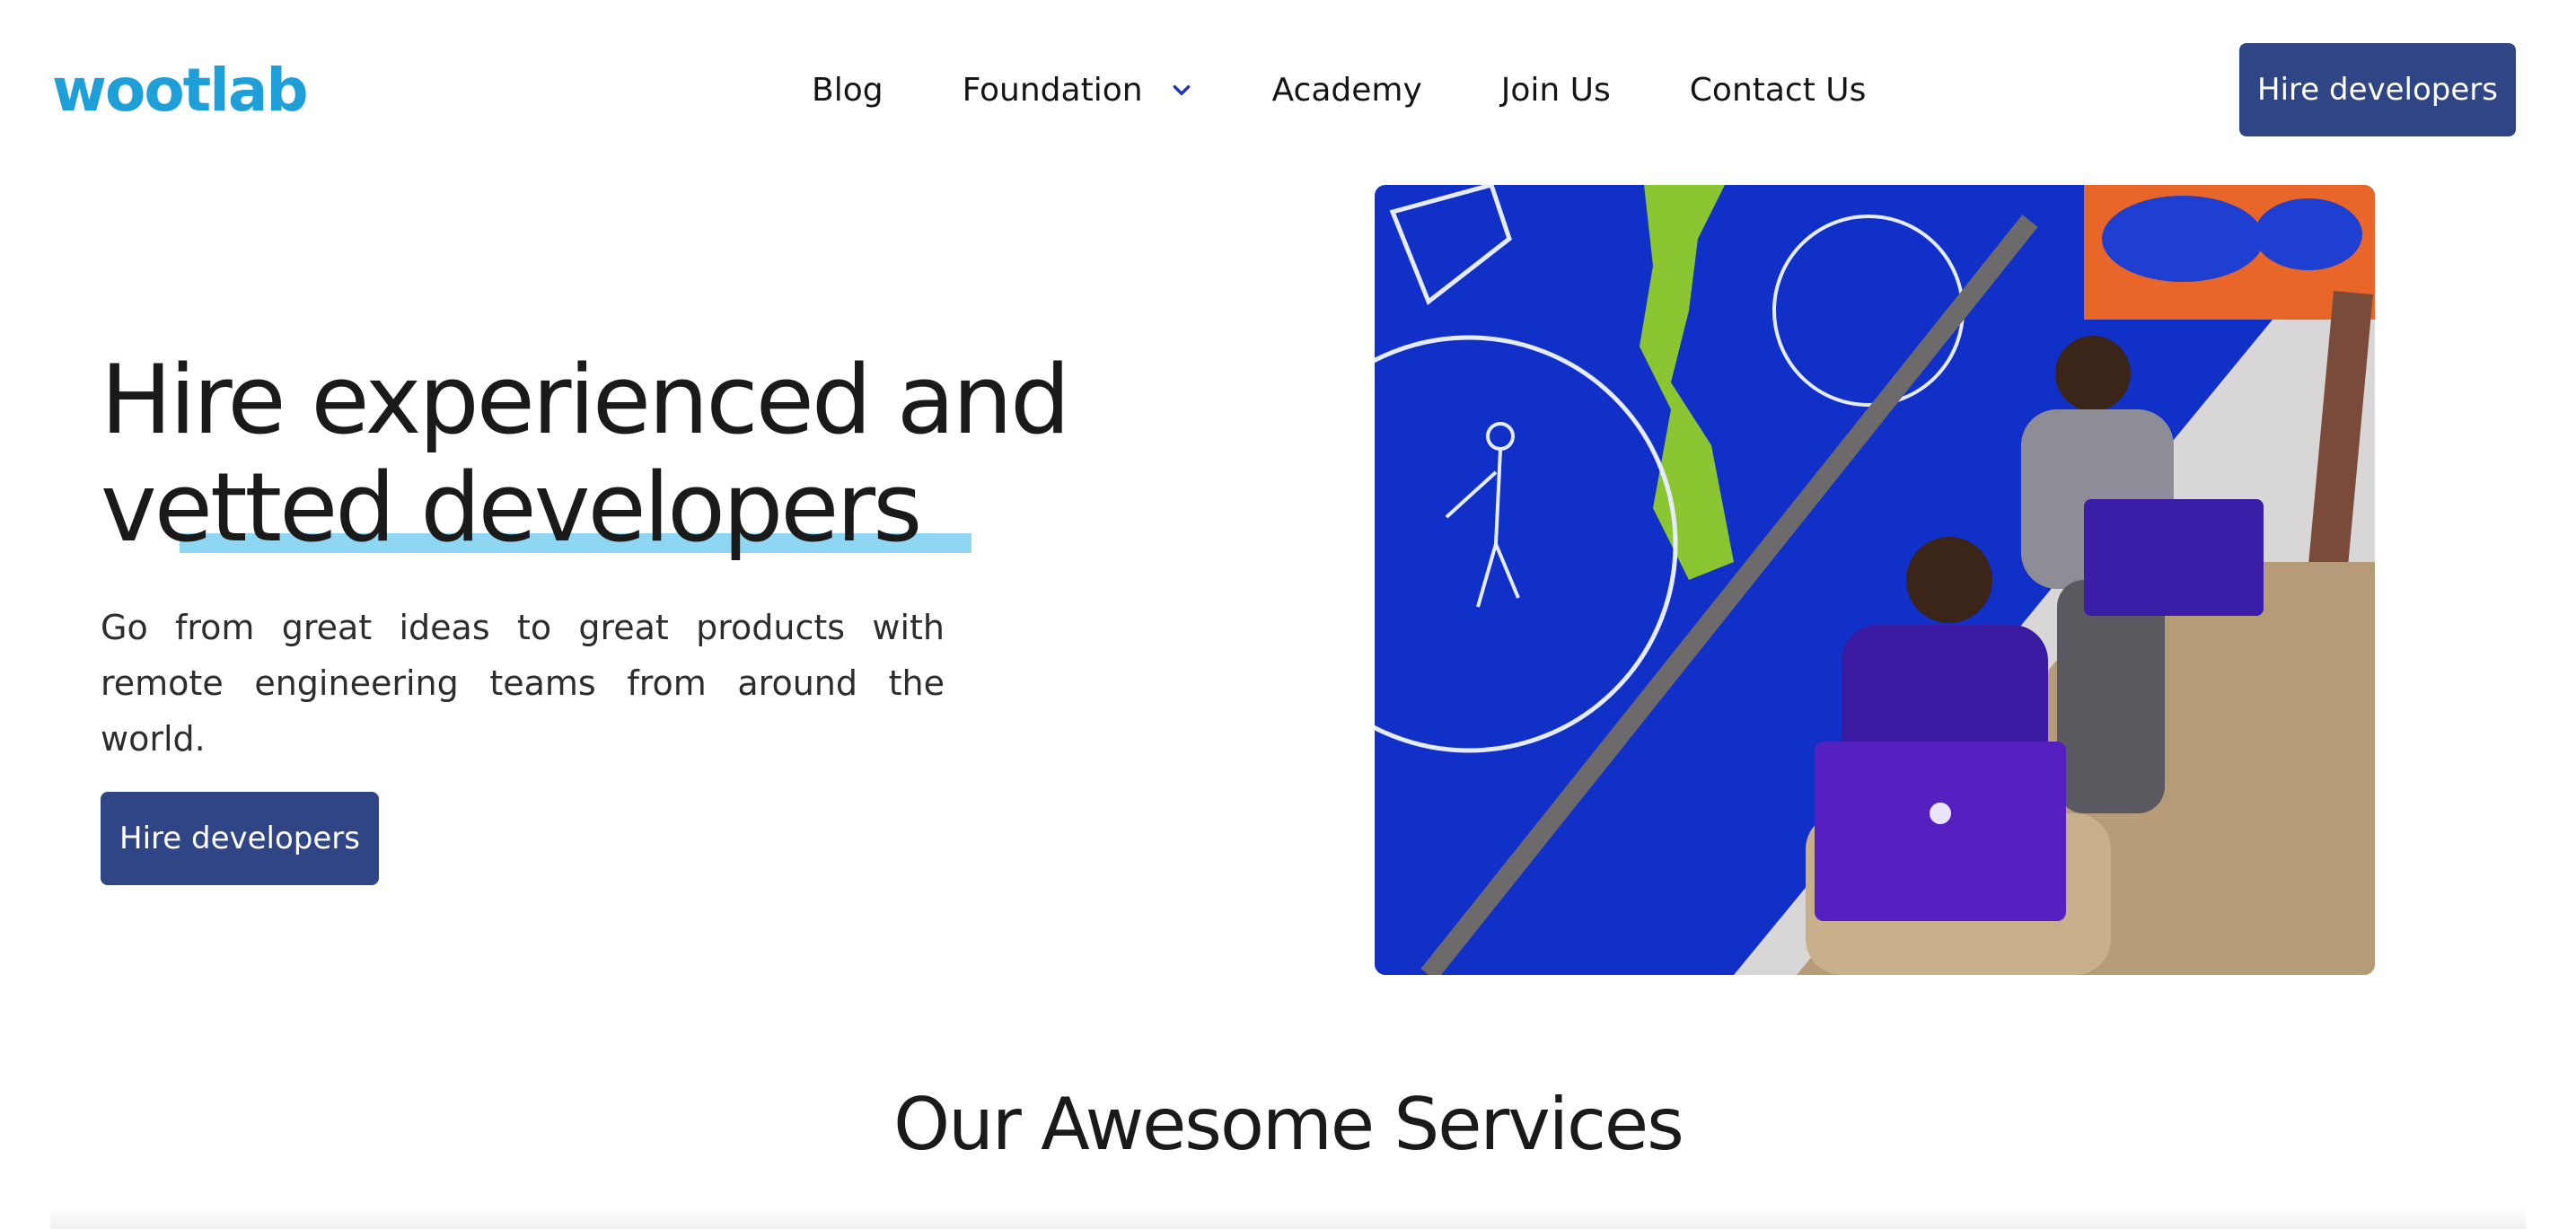 This screenshot has width=2576, height=1229. What do you see at coordinates (1052, 90) in the screenshot?
I see `nav-foundation-label: Foundation` at bounding box center [1052, 90].